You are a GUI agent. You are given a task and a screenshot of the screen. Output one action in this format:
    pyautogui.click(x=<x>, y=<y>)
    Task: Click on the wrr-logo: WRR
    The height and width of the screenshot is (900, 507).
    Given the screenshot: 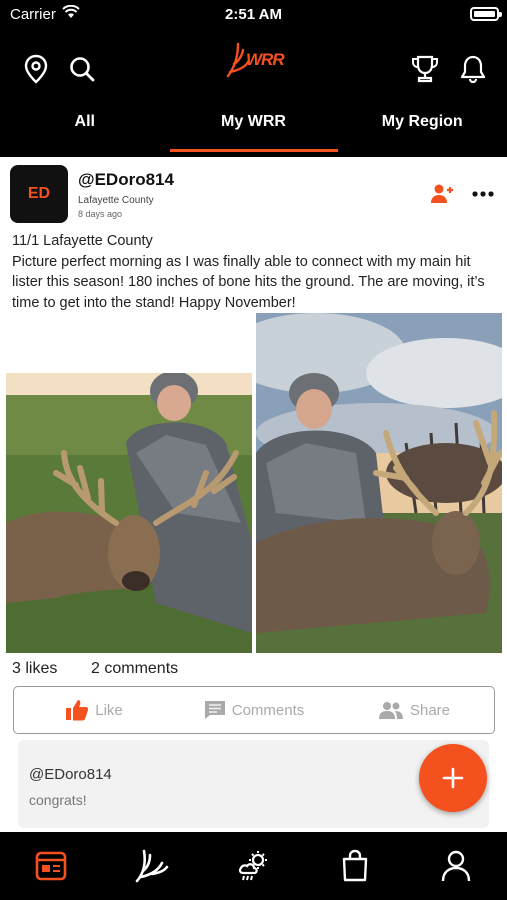 What is the action you would take?
    pyautogui.click(x=254, y=60)
    